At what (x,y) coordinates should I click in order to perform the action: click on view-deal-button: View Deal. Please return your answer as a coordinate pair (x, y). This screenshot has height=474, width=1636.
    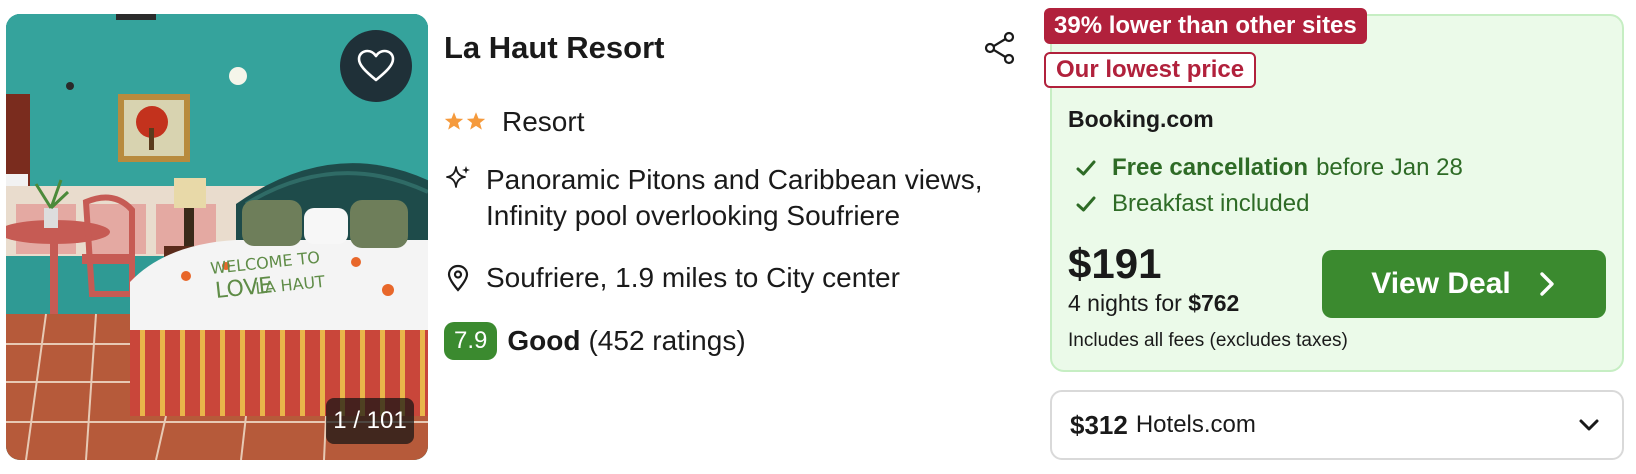
    Looking at the image, I should click on (1464, 284).